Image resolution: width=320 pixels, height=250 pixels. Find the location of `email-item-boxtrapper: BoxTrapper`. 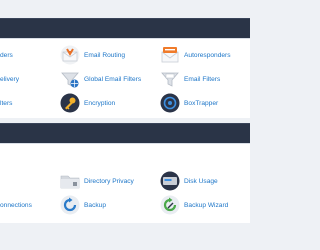

email-item-boxtrapper: BoxTrapper is located at coordinates (189, 103).